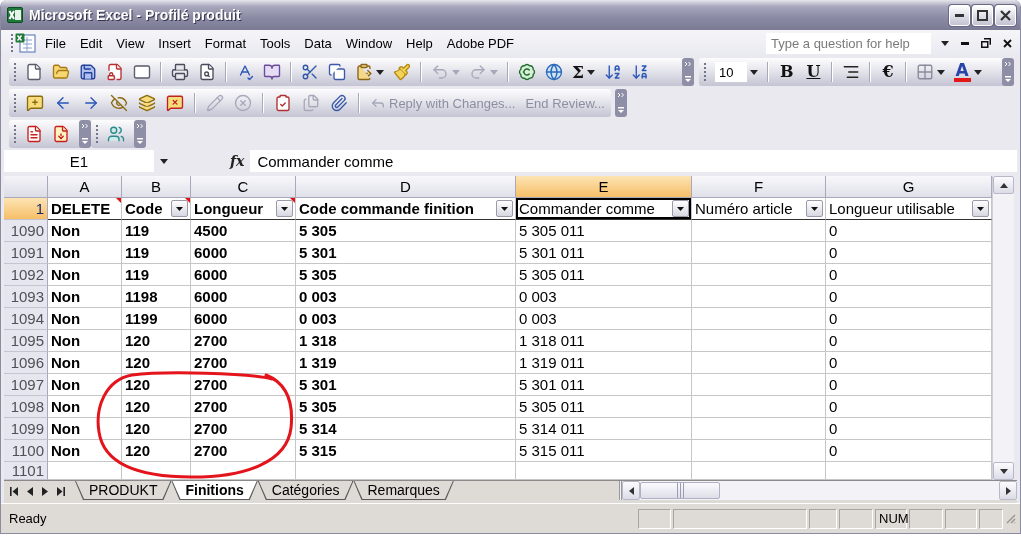  I want to click on scroll-up-button, so click(1003, 185).